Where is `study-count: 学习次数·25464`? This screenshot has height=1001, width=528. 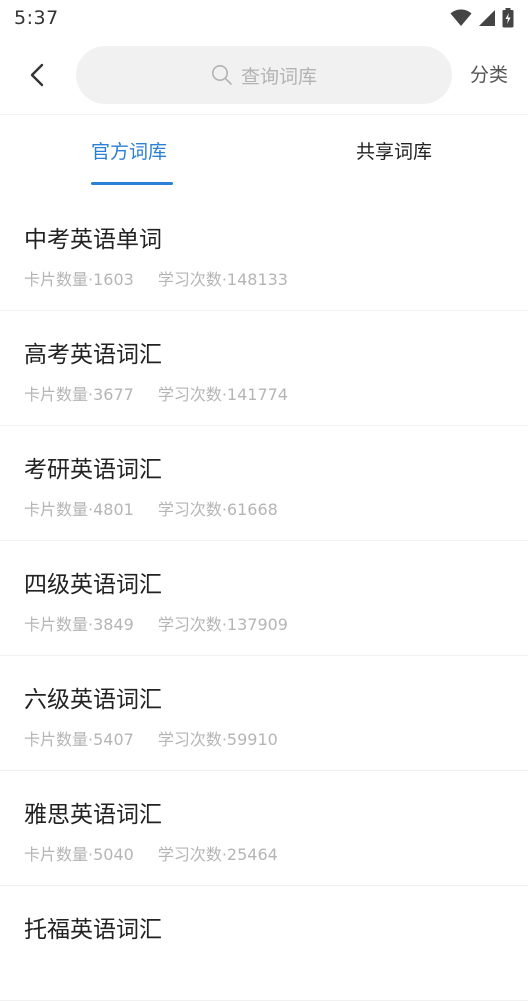
study-count: 学习次数·25464 is located at coordinates (217, 854).